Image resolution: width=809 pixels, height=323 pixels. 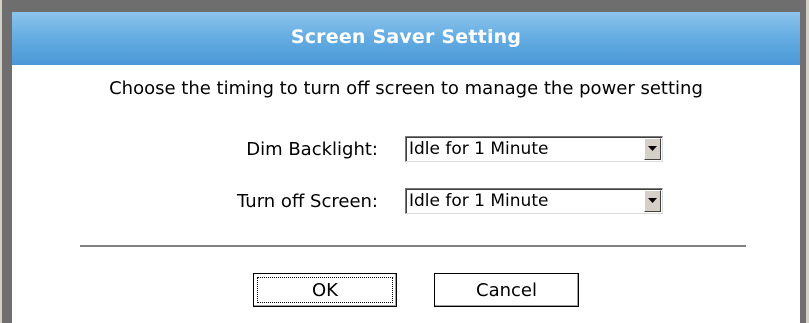 I want to click on turn-off-screen-dropdown-button, so click(x=652, y=201).